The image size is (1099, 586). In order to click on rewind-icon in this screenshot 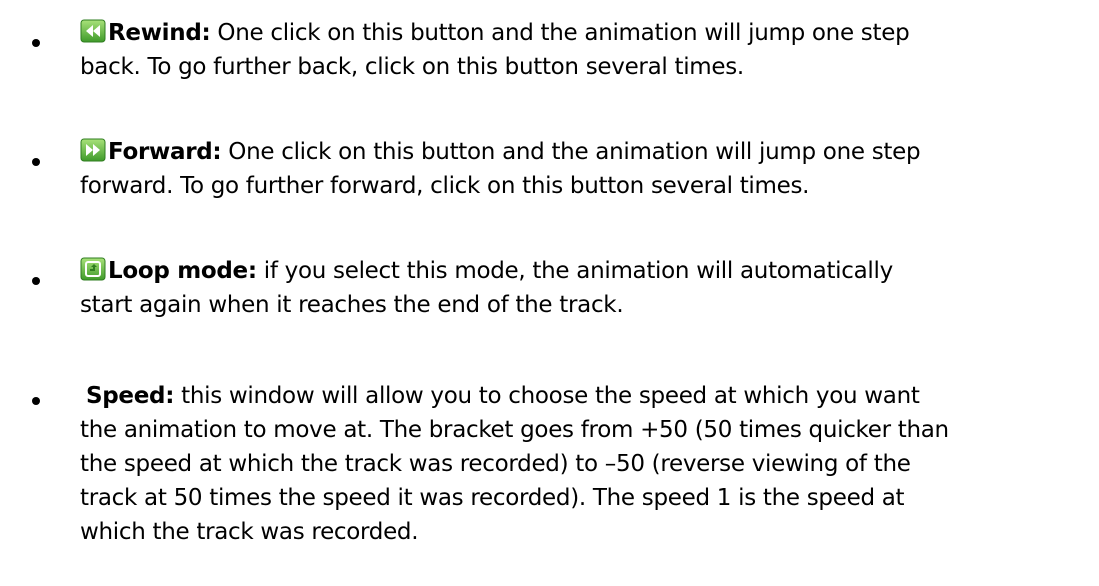, I will do `click(93, 31)`.